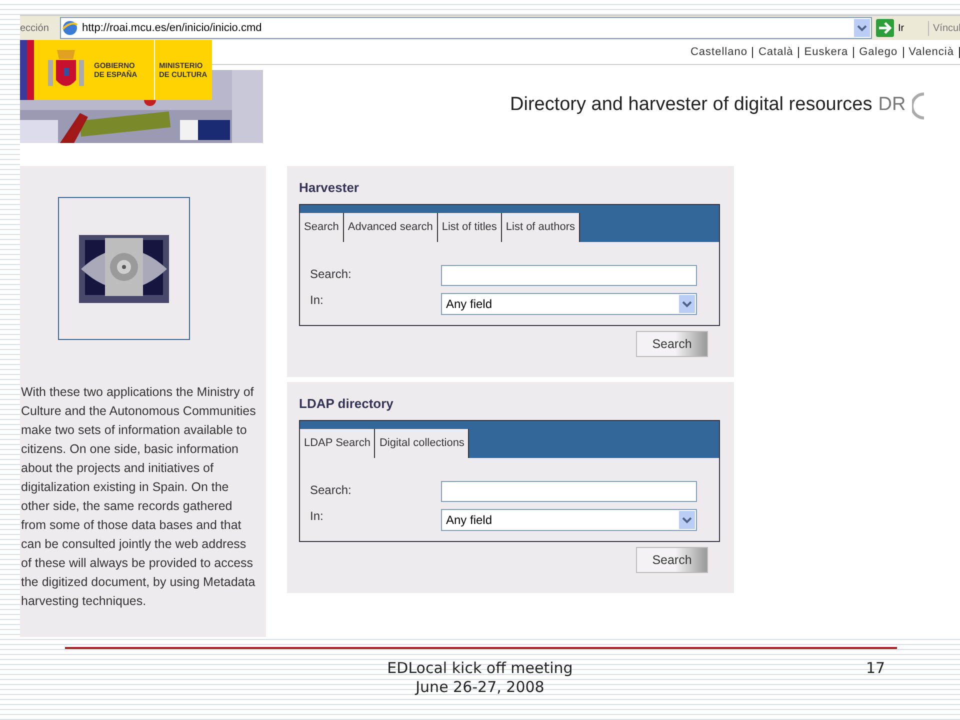 Image resolution: width=960 pixels, height=720 pixels. Describe the element at coordinates (879, 52) in the screenshot. I see `language-link: Galego` at that location.